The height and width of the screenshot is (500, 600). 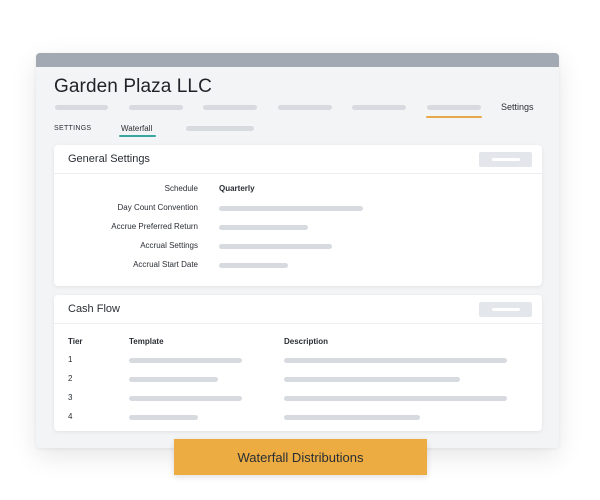 I want to click on table-row: 3, so click(x=298, y=400).